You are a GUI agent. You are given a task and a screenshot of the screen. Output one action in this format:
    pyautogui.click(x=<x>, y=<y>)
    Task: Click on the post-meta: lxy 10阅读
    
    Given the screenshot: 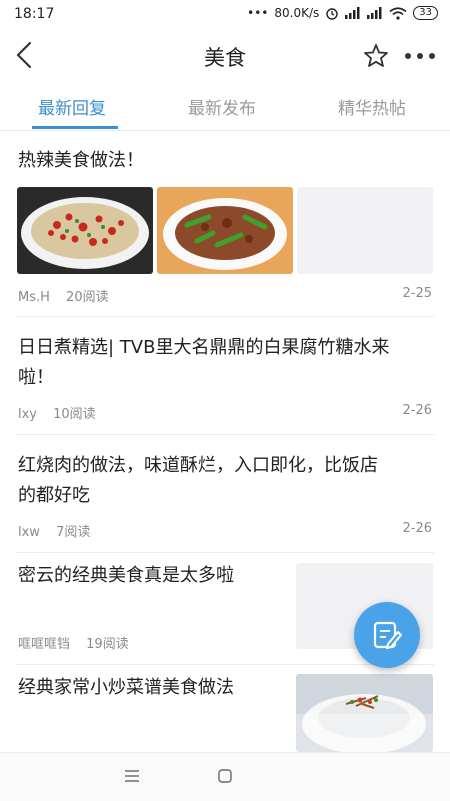 What is the action you would take?
    pyautogui.click(x=57, y=412)
    